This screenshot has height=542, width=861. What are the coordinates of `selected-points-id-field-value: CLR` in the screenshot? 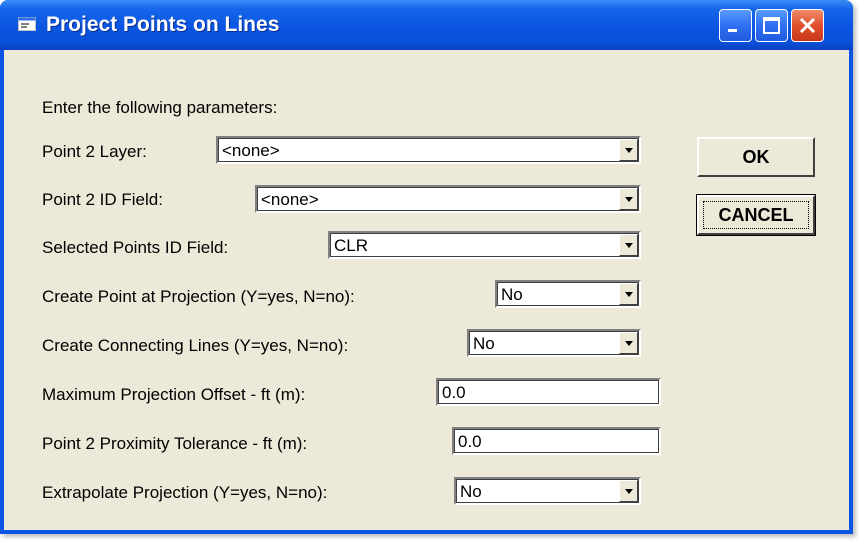 It's located at (351, 245).